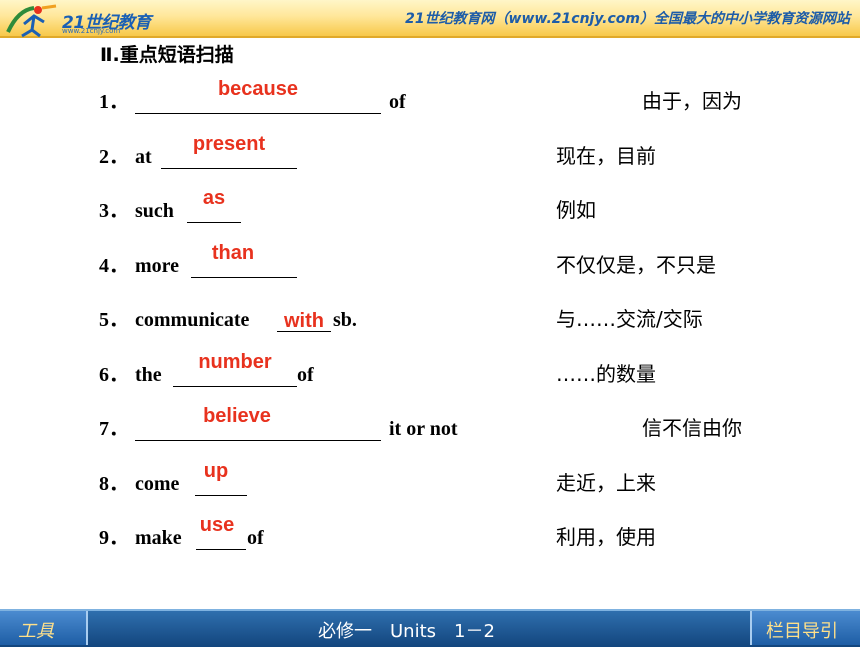 This screenshot has height=647, width=860. I want to click on tools-label: 工具, so click(36, 631).